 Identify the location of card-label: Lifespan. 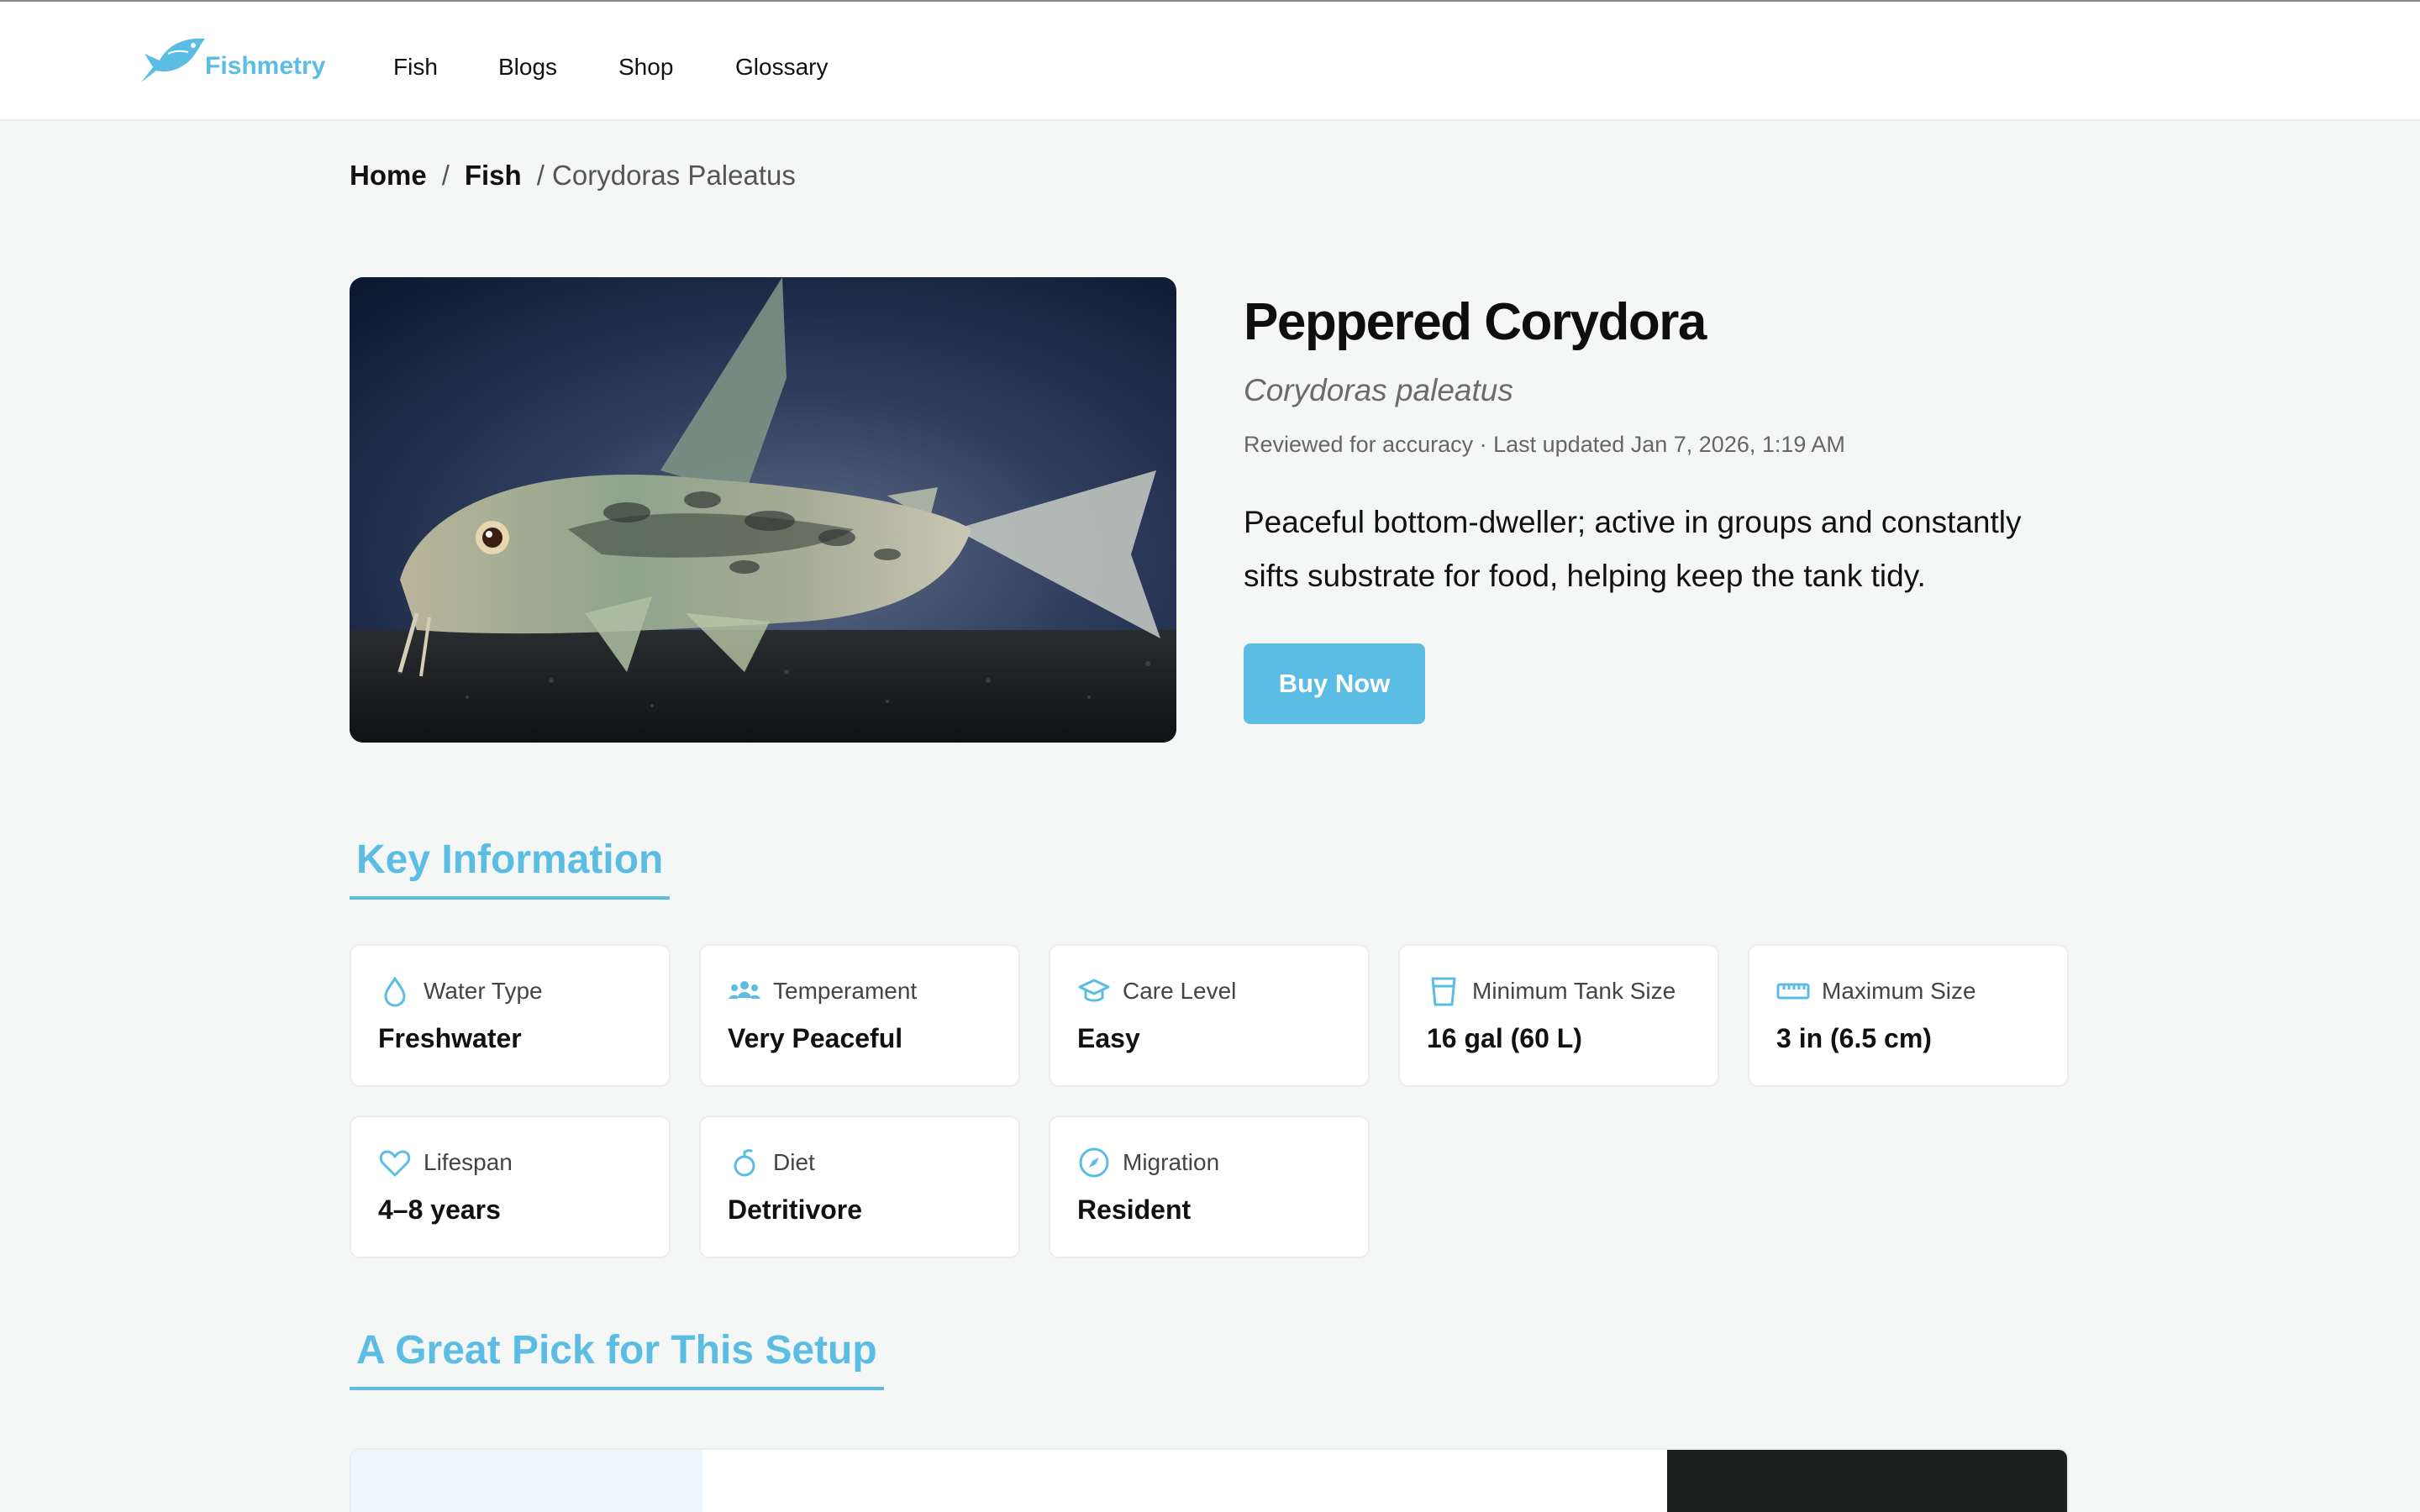
(468, 1162).